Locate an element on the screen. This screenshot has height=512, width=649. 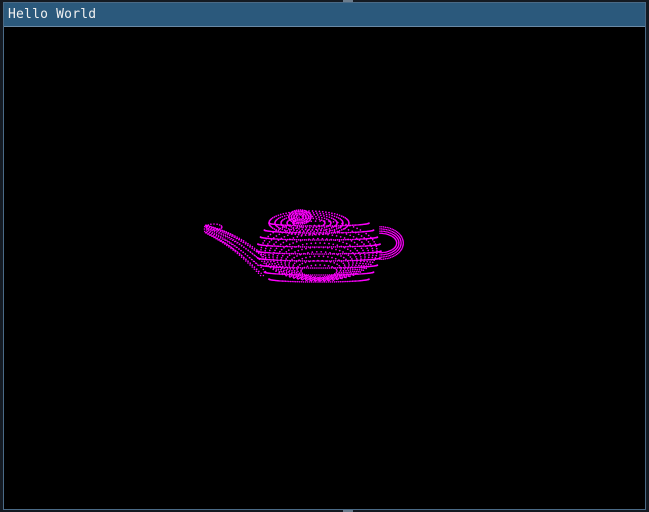
window-titlebar: Hello World is located at coordinates (324, 15).